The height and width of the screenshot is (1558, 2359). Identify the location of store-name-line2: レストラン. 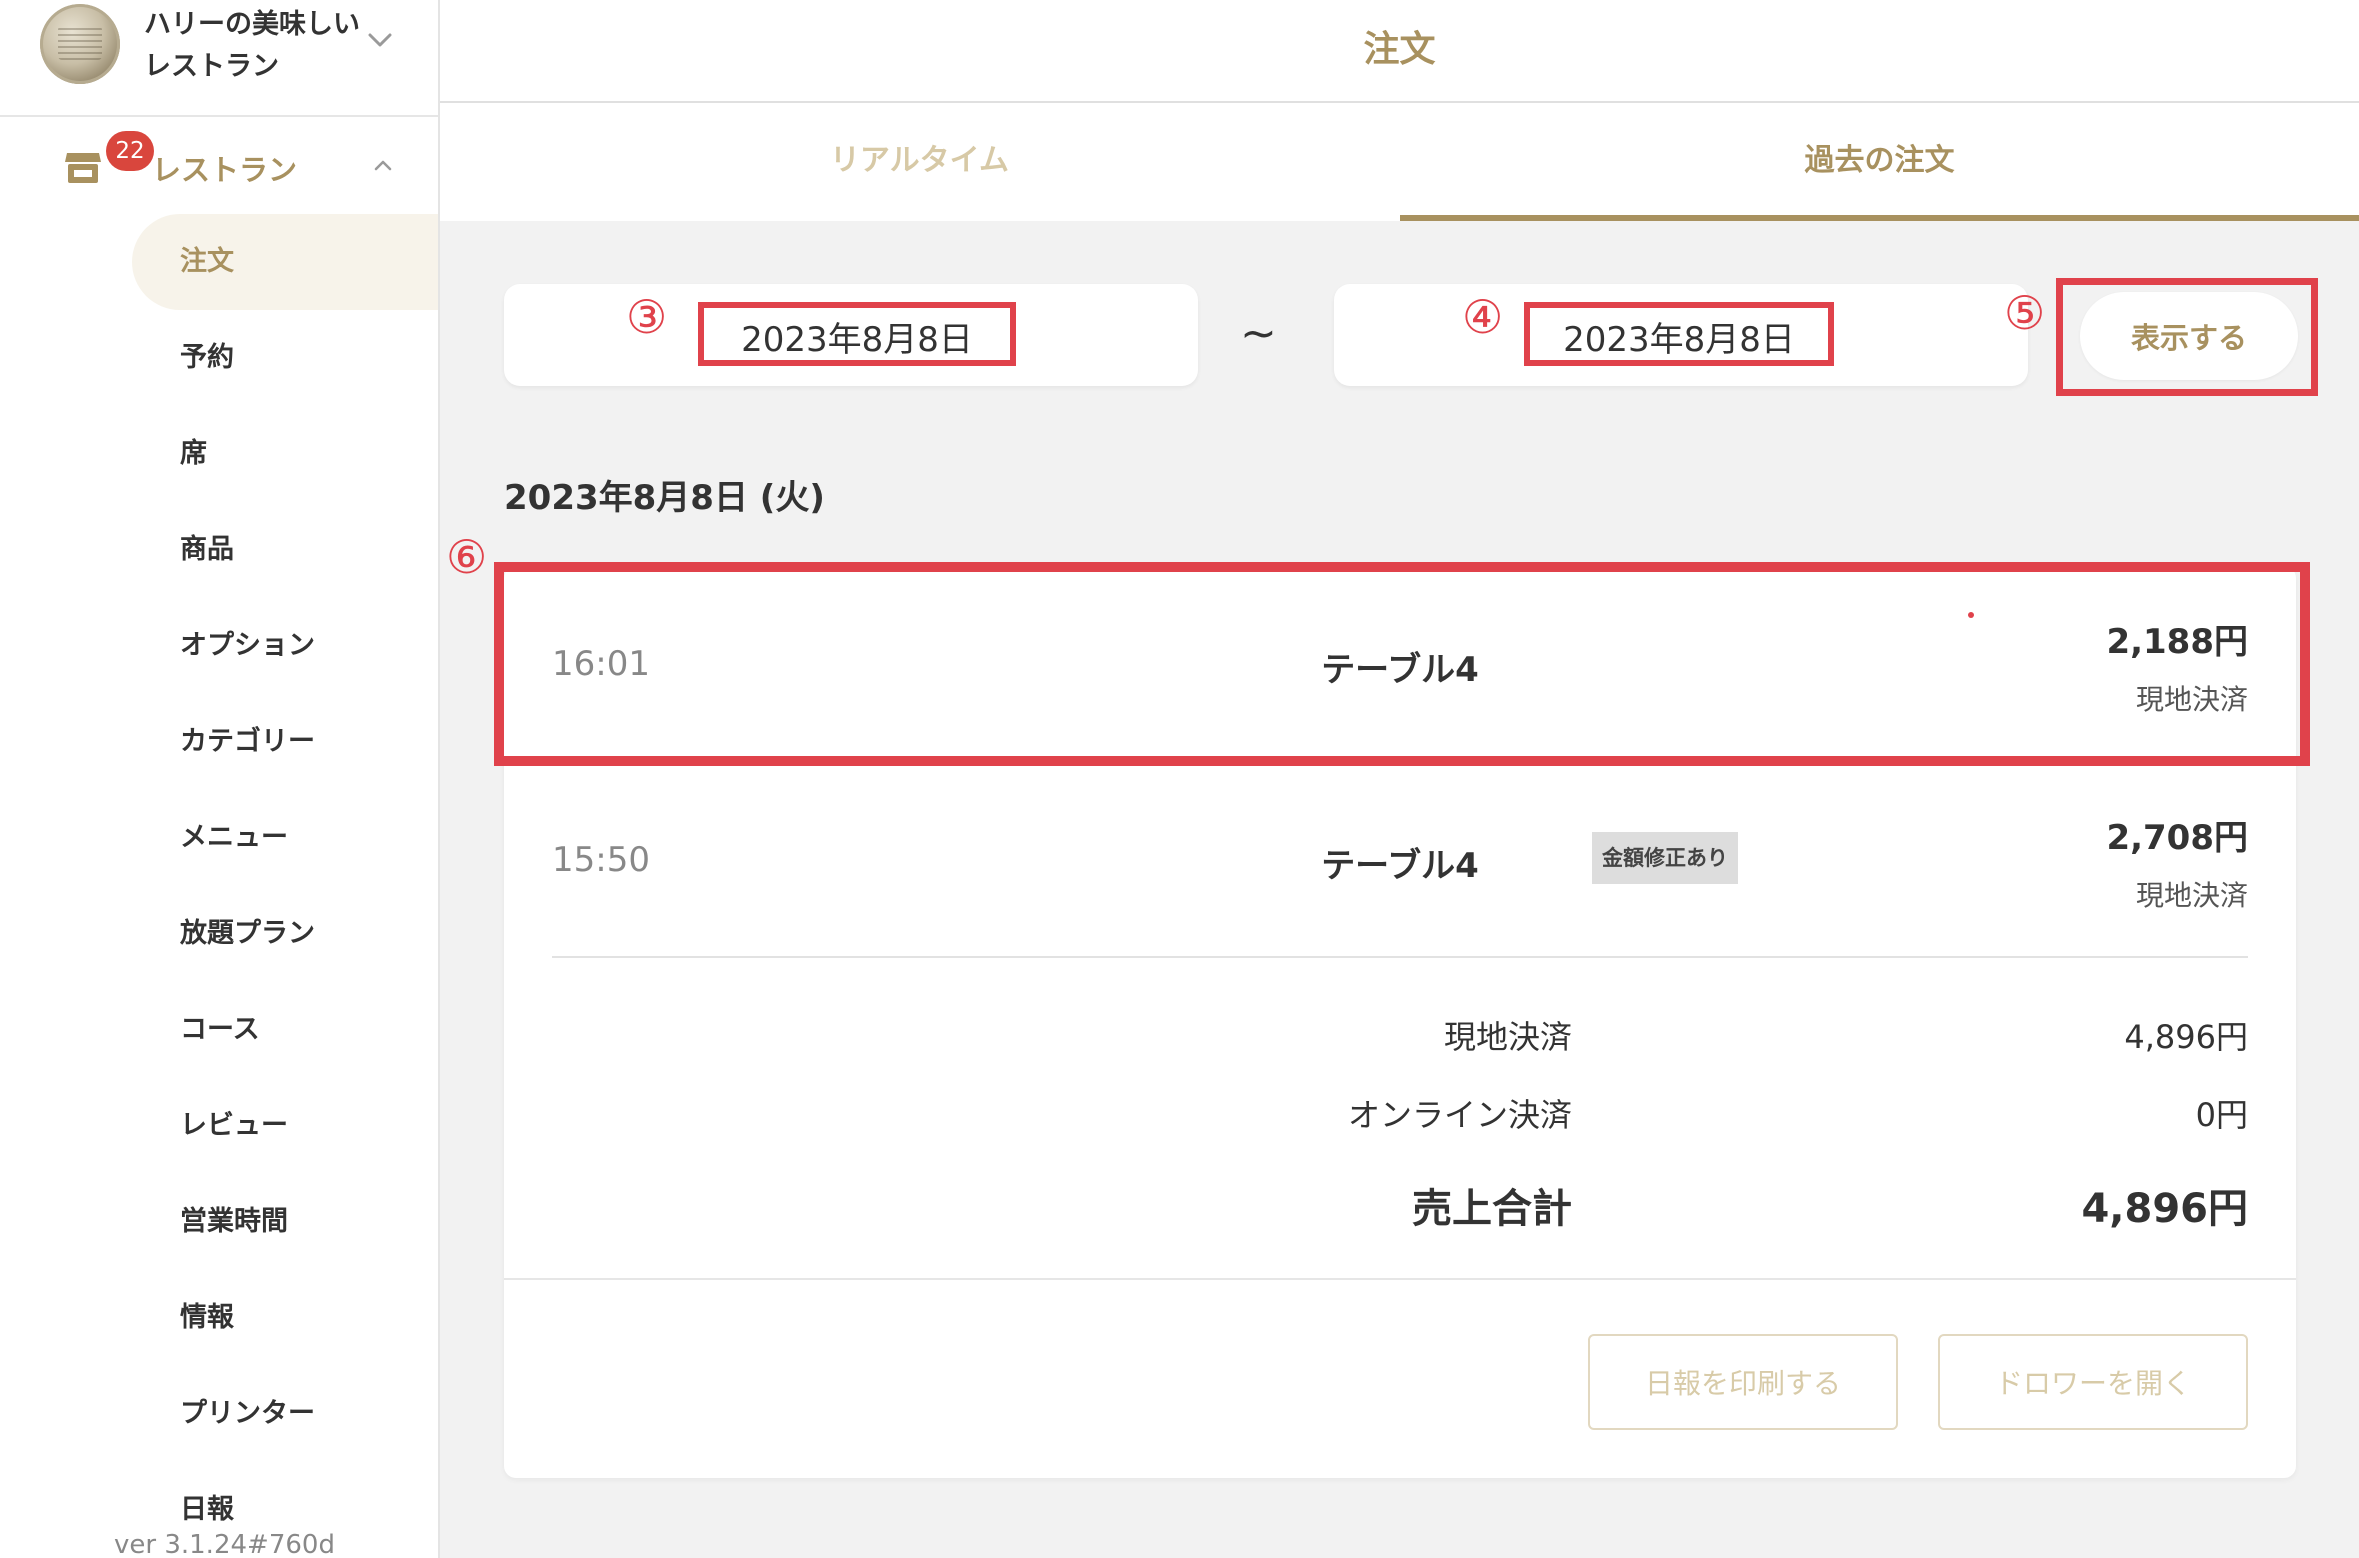
(211, 66).